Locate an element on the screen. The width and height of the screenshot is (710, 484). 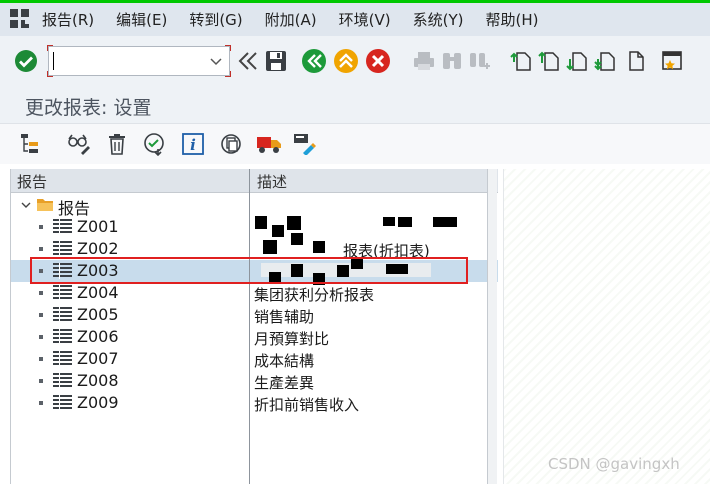
chevron-down-icon is located at coordinates (216, 62).